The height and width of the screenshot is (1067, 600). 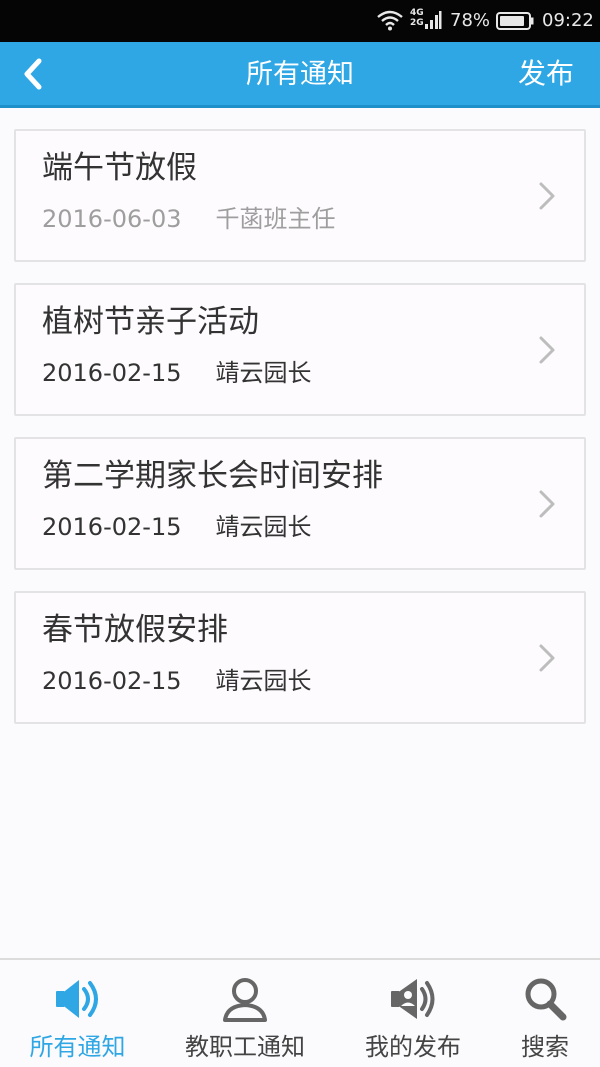 I want to click on notice-date: 2016-06-03, so click(x=112, y=219).